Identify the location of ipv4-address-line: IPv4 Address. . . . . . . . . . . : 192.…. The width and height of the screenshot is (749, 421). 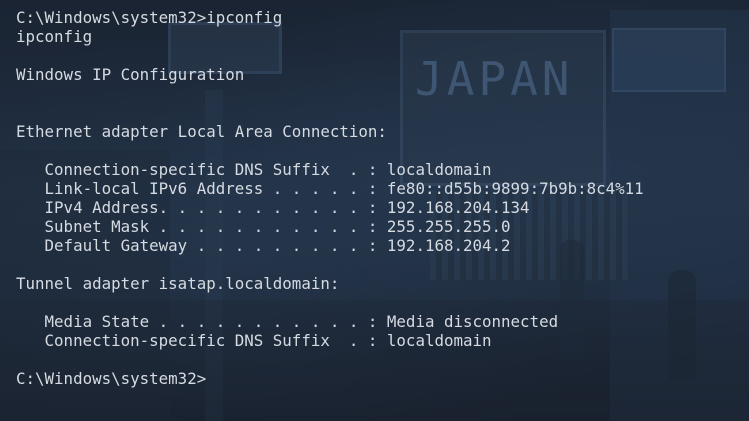
(273, 207).